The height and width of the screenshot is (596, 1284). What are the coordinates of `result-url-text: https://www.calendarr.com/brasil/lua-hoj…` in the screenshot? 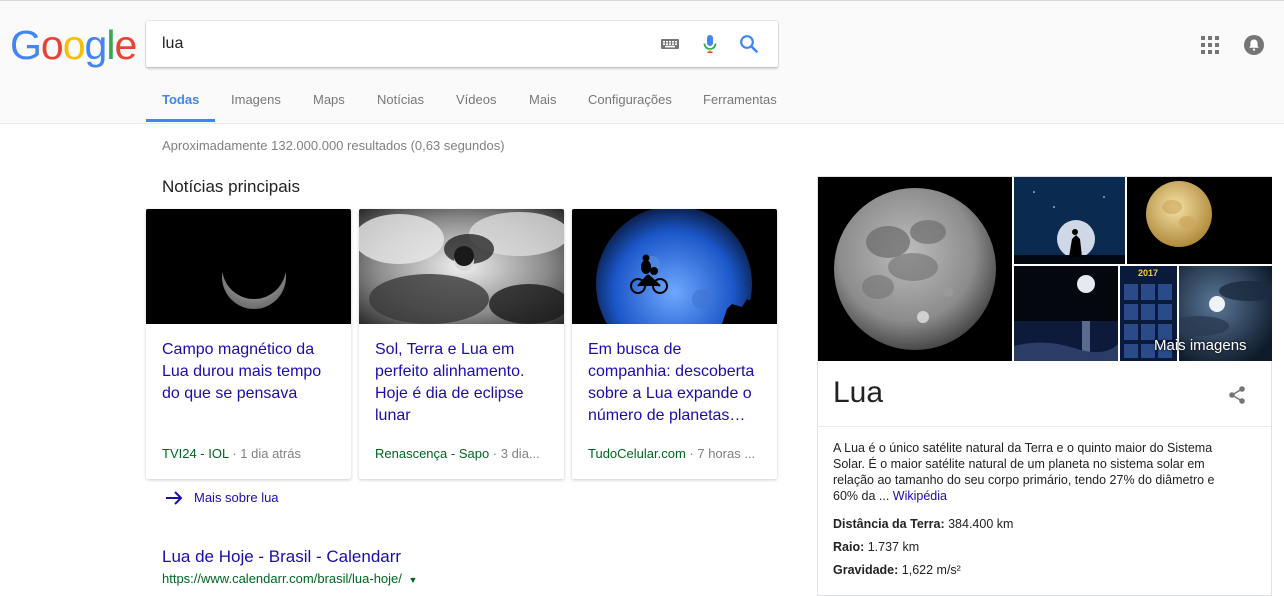 It's located at (282, 578).